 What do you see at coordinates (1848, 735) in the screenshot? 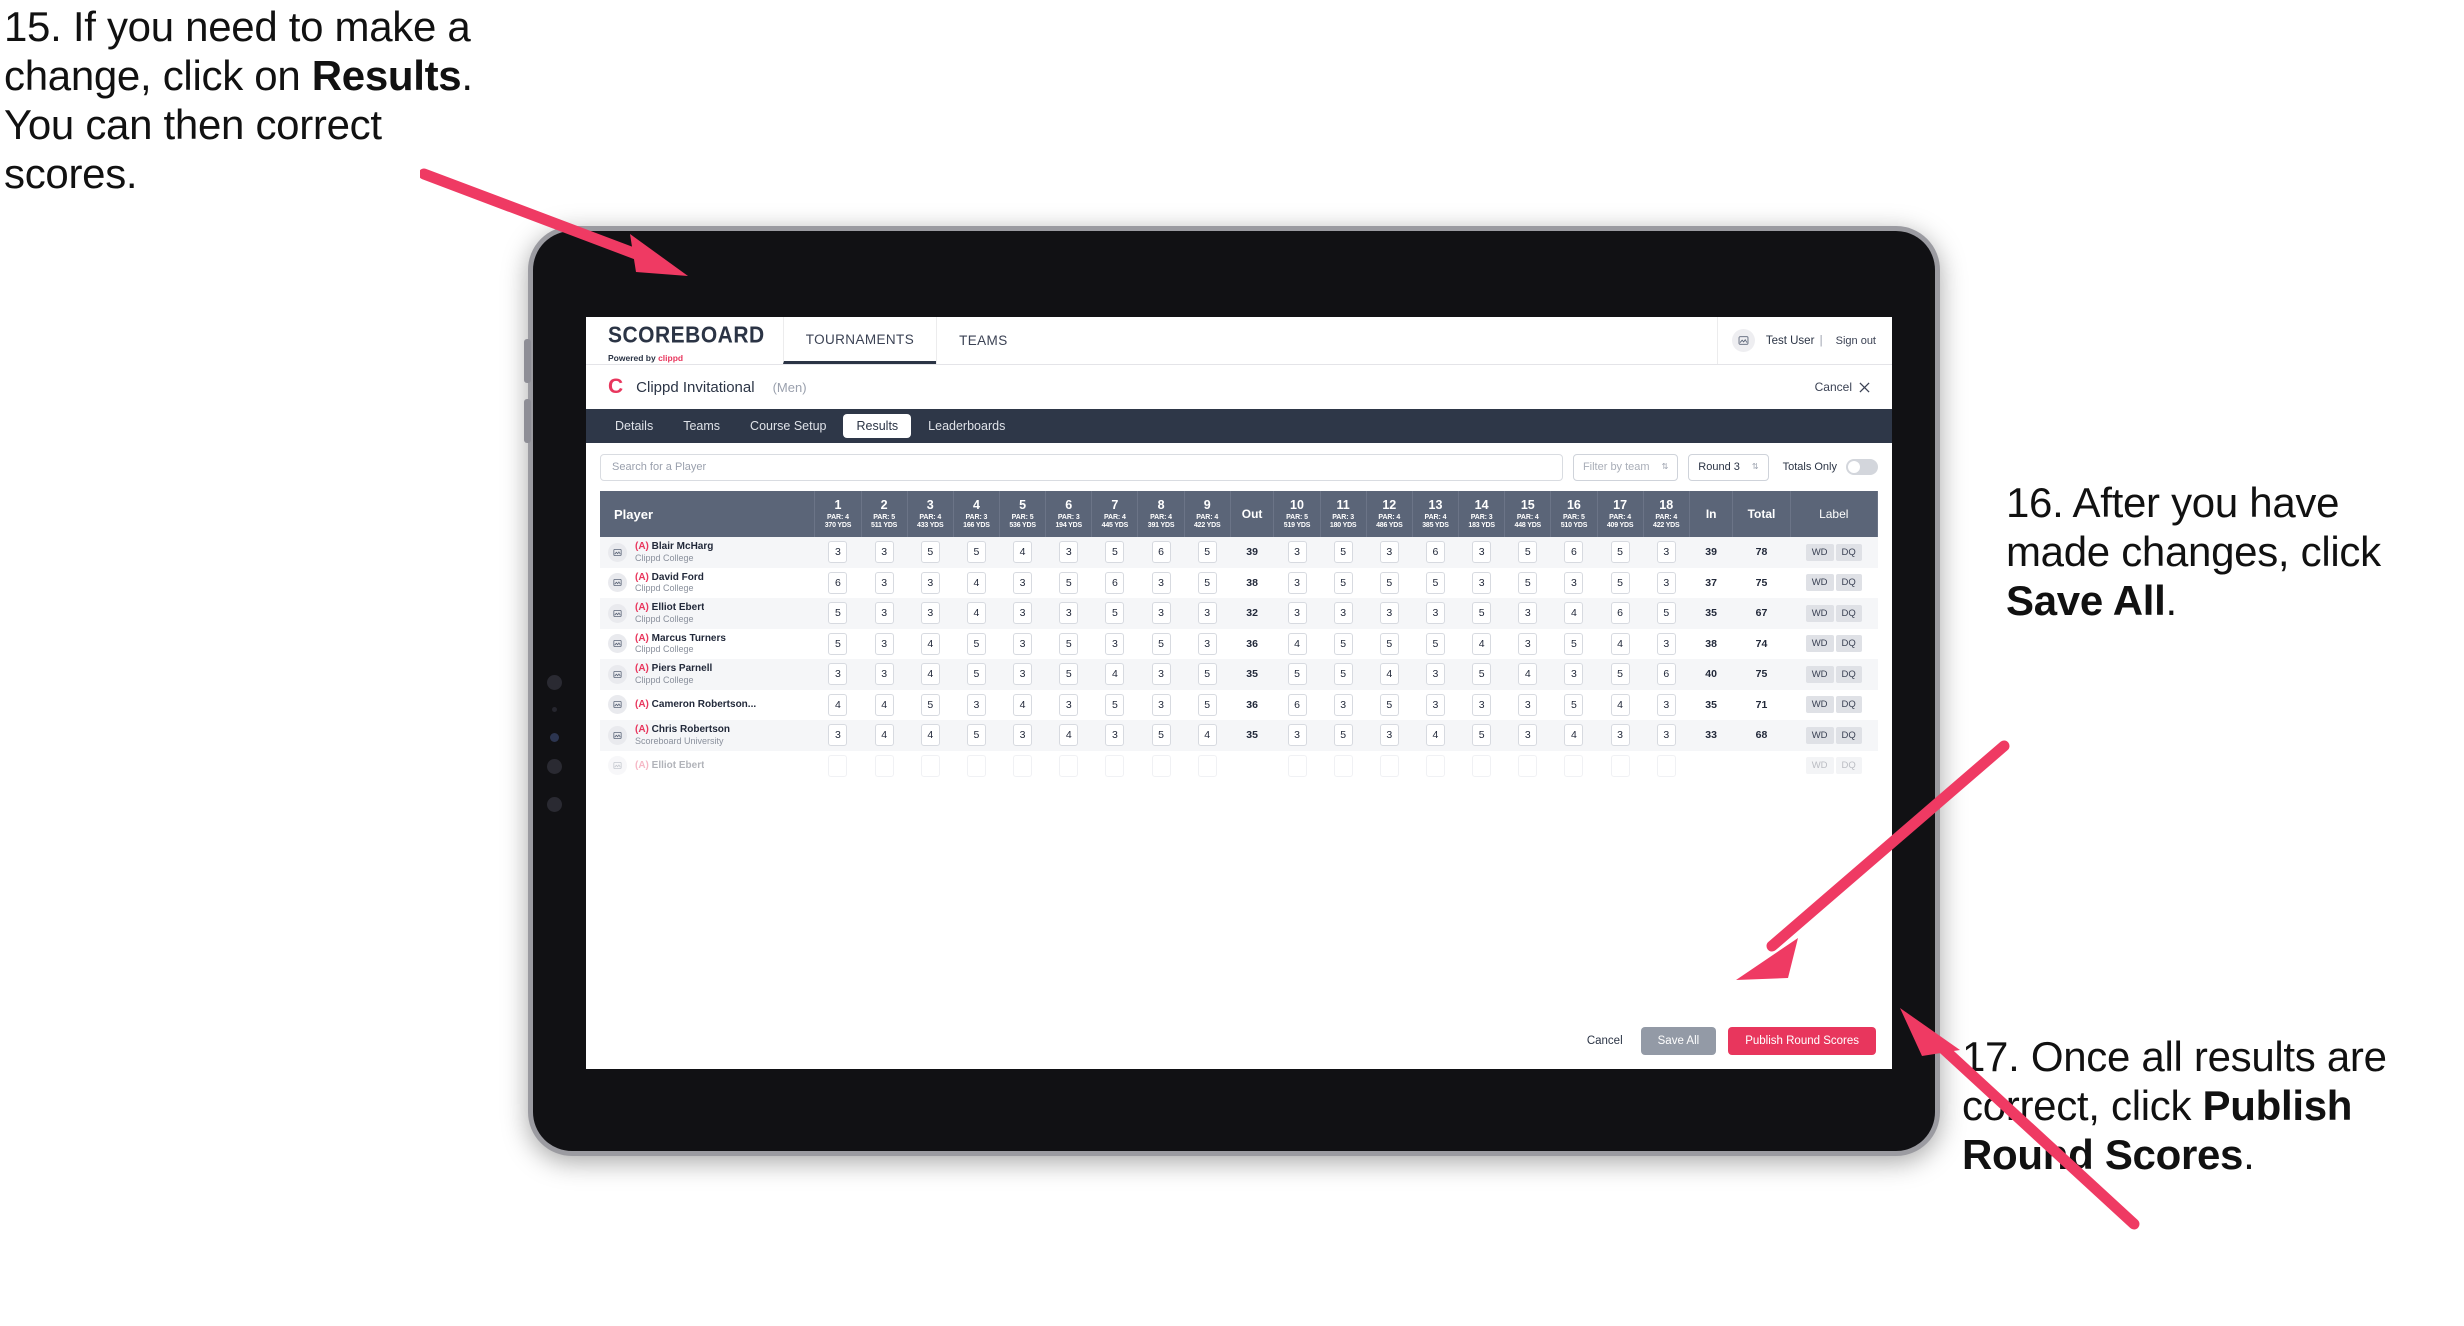
I see `label-chip-dq: DQ` at bounding box center [1848, 735].